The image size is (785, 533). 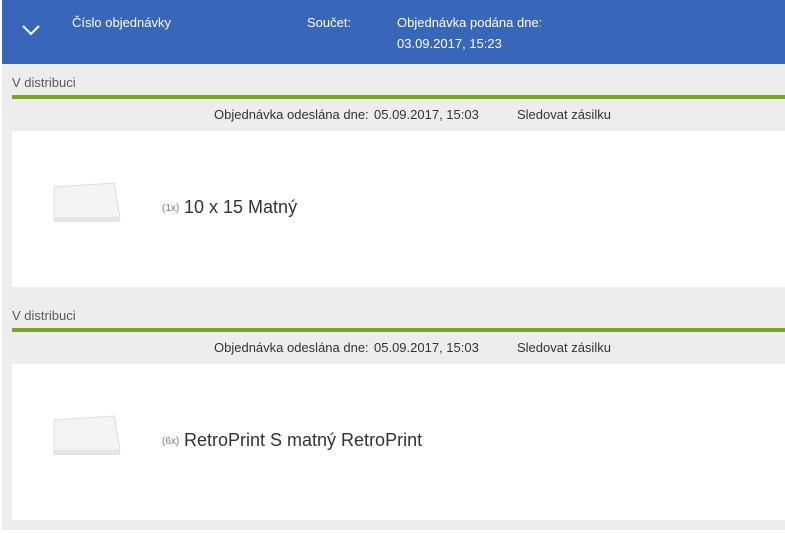 What do you see at coordinates (470, 22) in the screenshot?
I see `order-placed-label: Objednávka podána dne:` at bounding box center [470, 22].